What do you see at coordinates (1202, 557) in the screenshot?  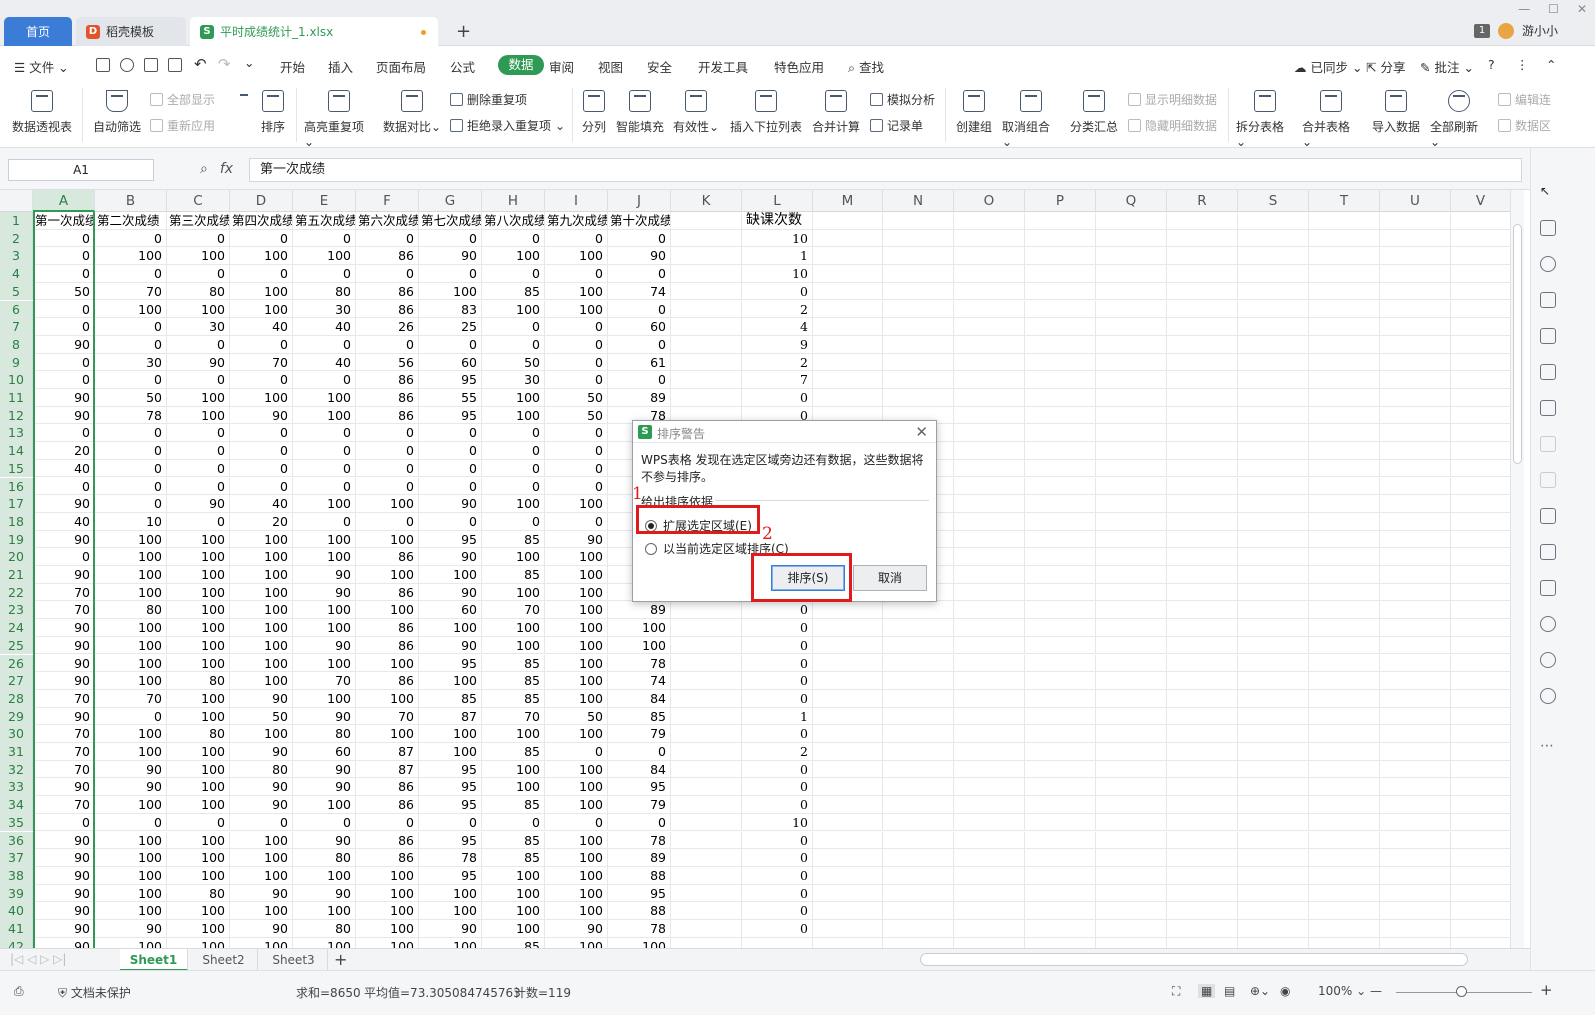 I see `cell-R20` at bounding box center [1202, 557].